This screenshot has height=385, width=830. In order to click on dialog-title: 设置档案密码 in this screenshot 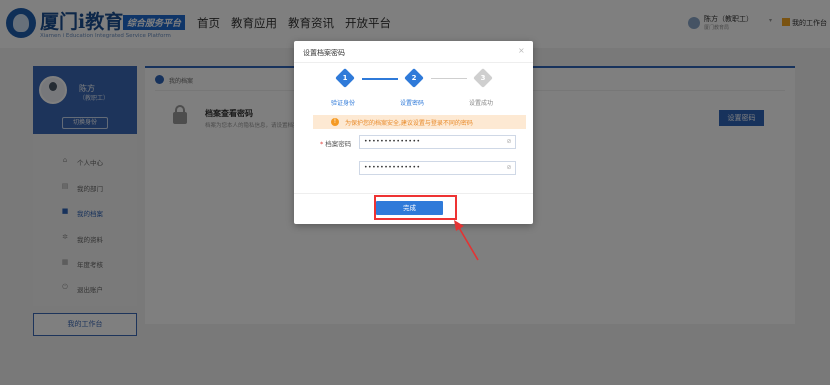, I will do `click(324, 53)`.